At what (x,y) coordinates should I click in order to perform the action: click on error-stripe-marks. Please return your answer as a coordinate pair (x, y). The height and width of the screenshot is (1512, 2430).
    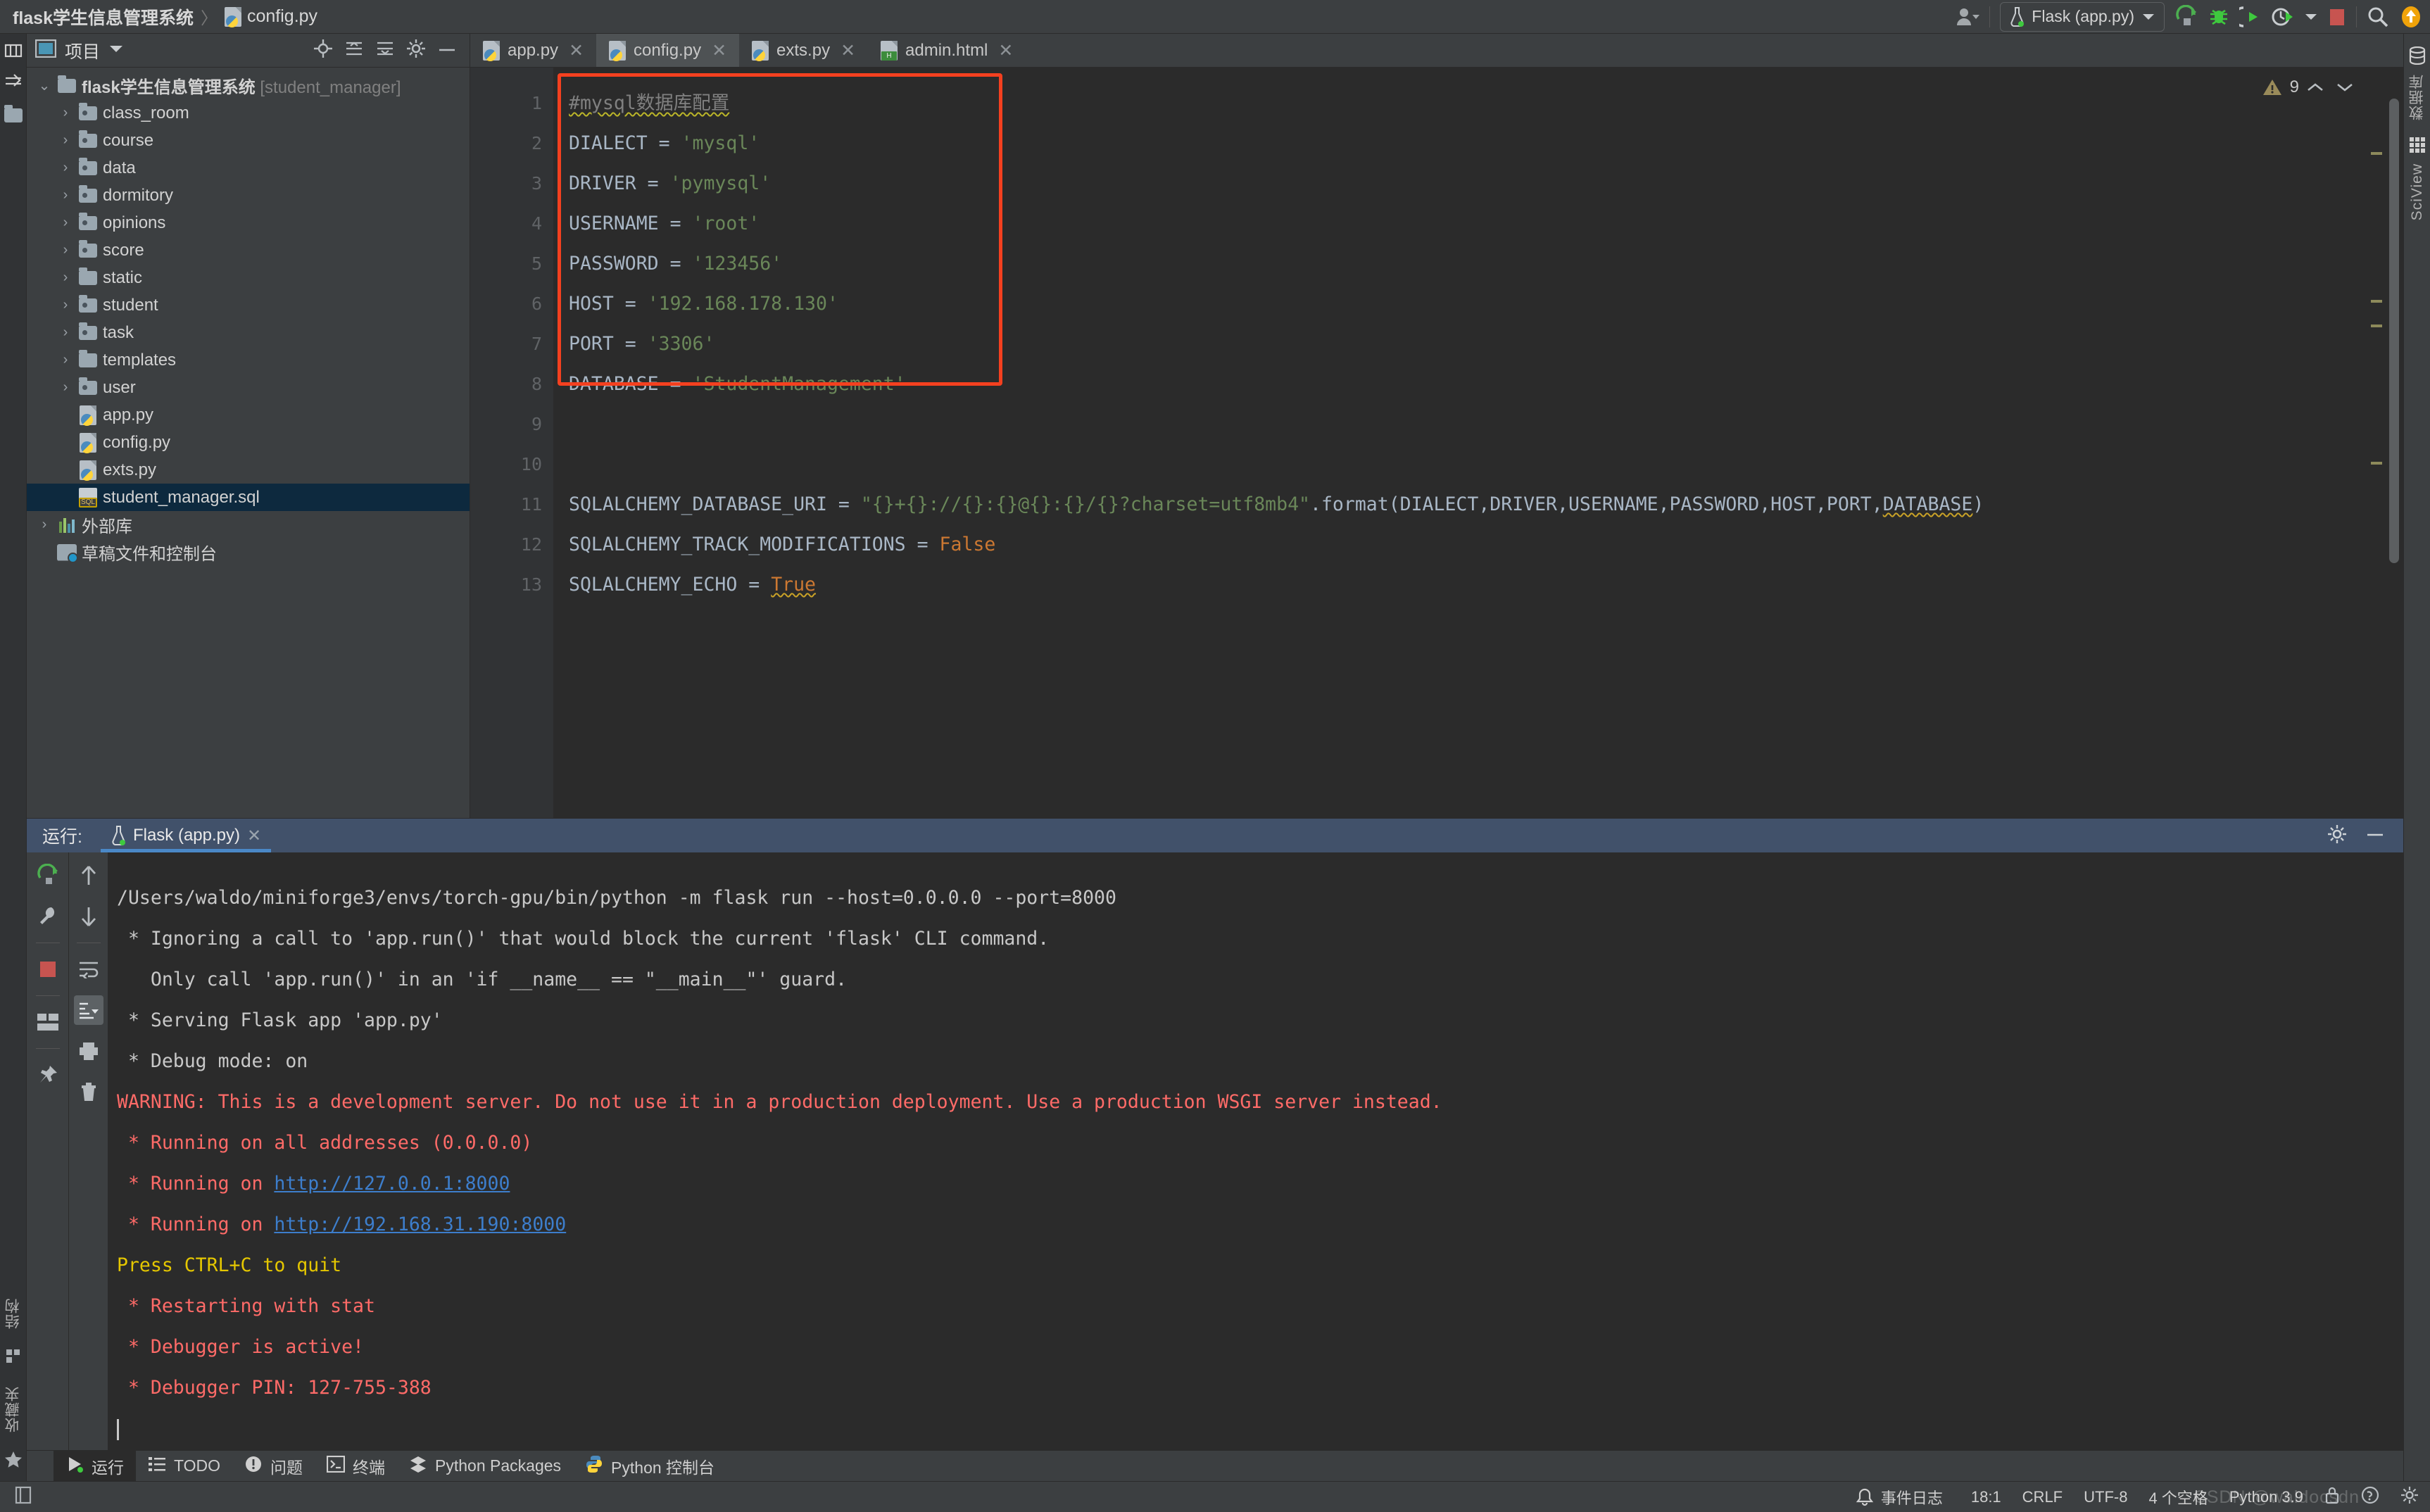
    Looking at the image, I should click on (2376, 443).